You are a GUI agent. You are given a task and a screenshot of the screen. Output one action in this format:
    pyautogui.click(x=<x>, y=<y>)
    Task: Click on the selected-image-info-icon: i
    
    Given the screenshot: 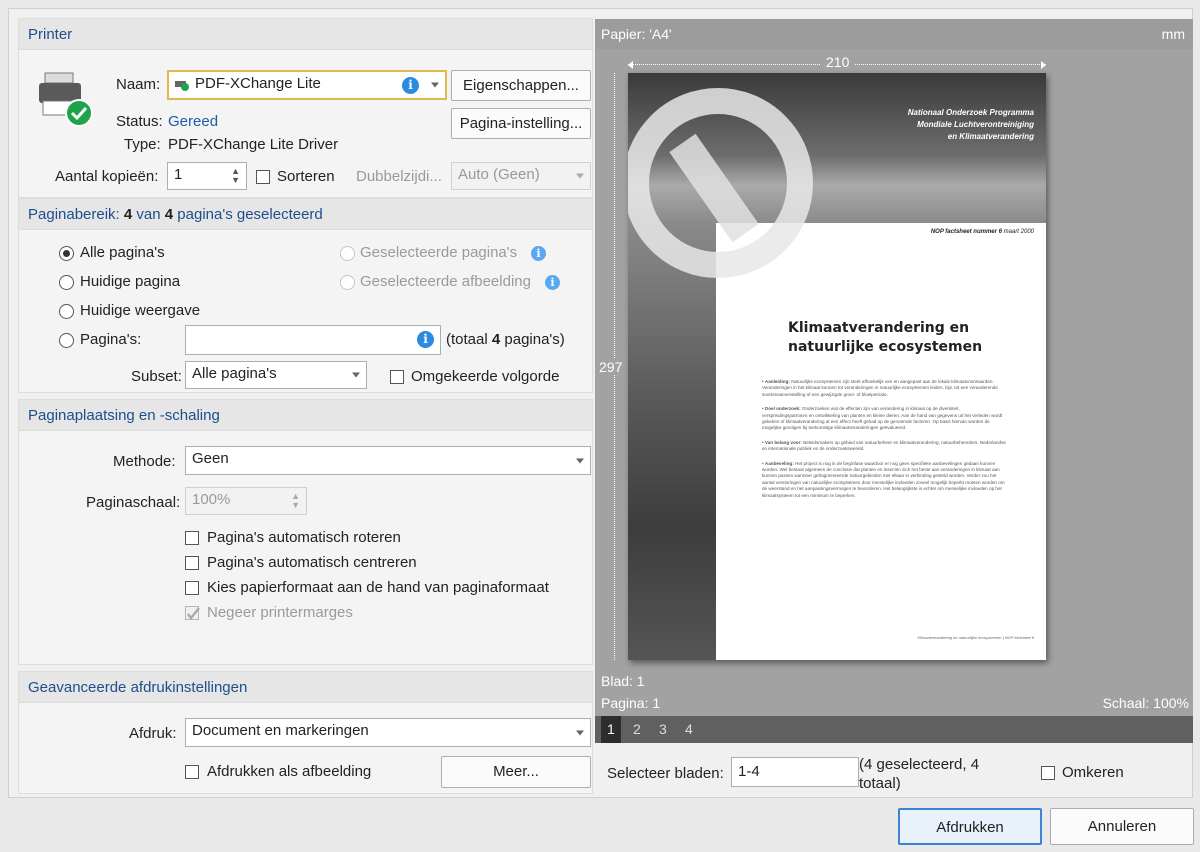 What is the action you would take?
    pyautogui.click(x=552, y=282)
    